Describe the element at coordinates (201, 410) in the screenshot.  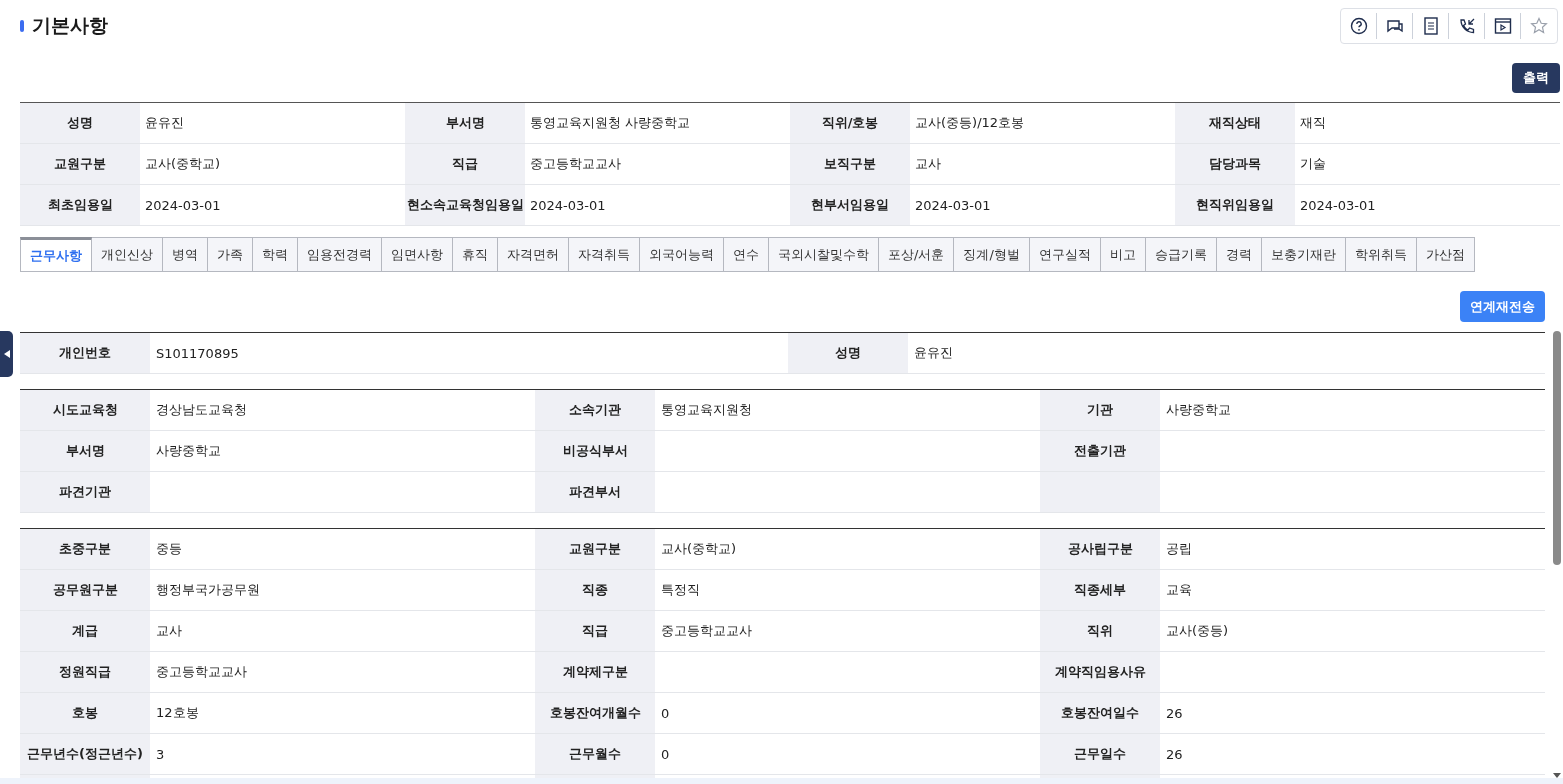
I see `field-value: 경상남도교육청` at that location.